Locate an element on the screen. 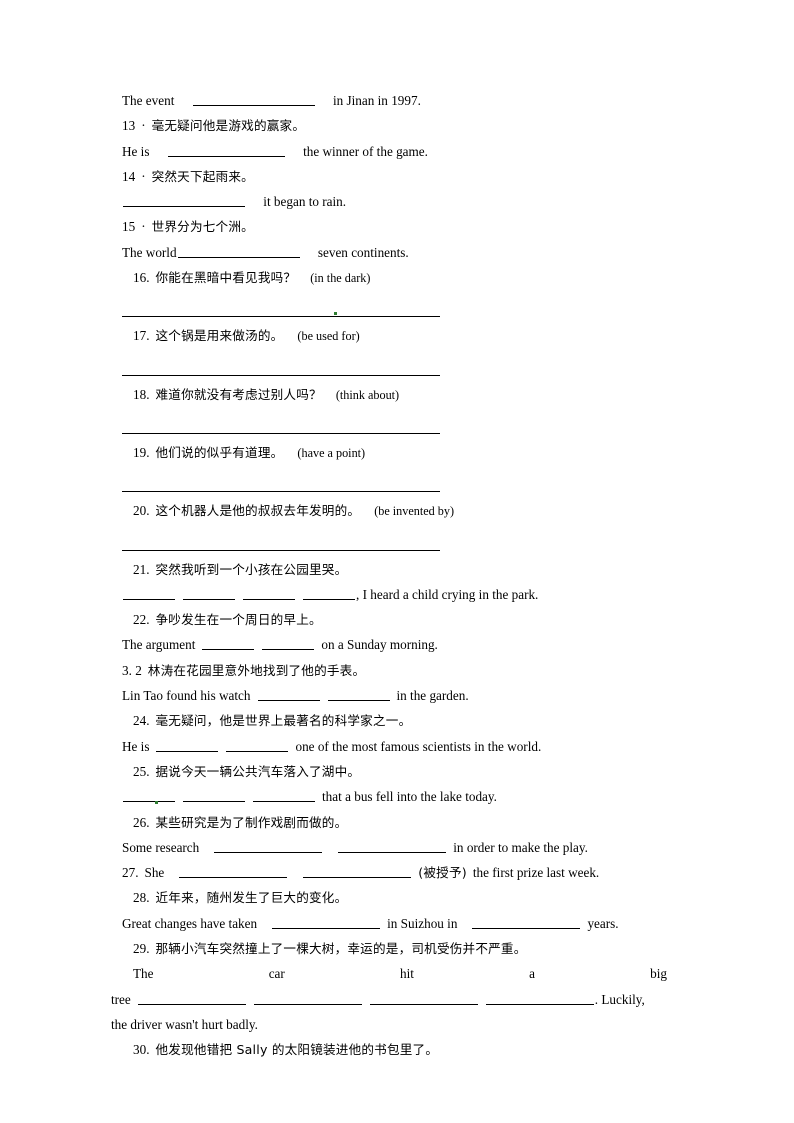  question-30-prompt: 30. 他发现他错把 Sally 的太阳镜装进他的书包里了。 is located at coordinates (402, 1049).